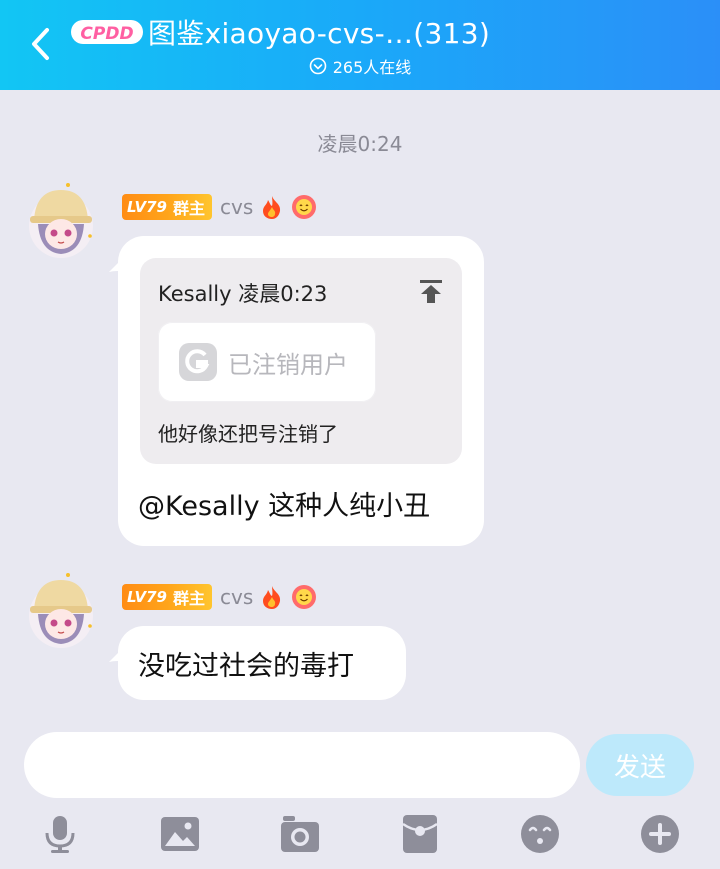  I want to click on online-status-icon, so click(318, 66).